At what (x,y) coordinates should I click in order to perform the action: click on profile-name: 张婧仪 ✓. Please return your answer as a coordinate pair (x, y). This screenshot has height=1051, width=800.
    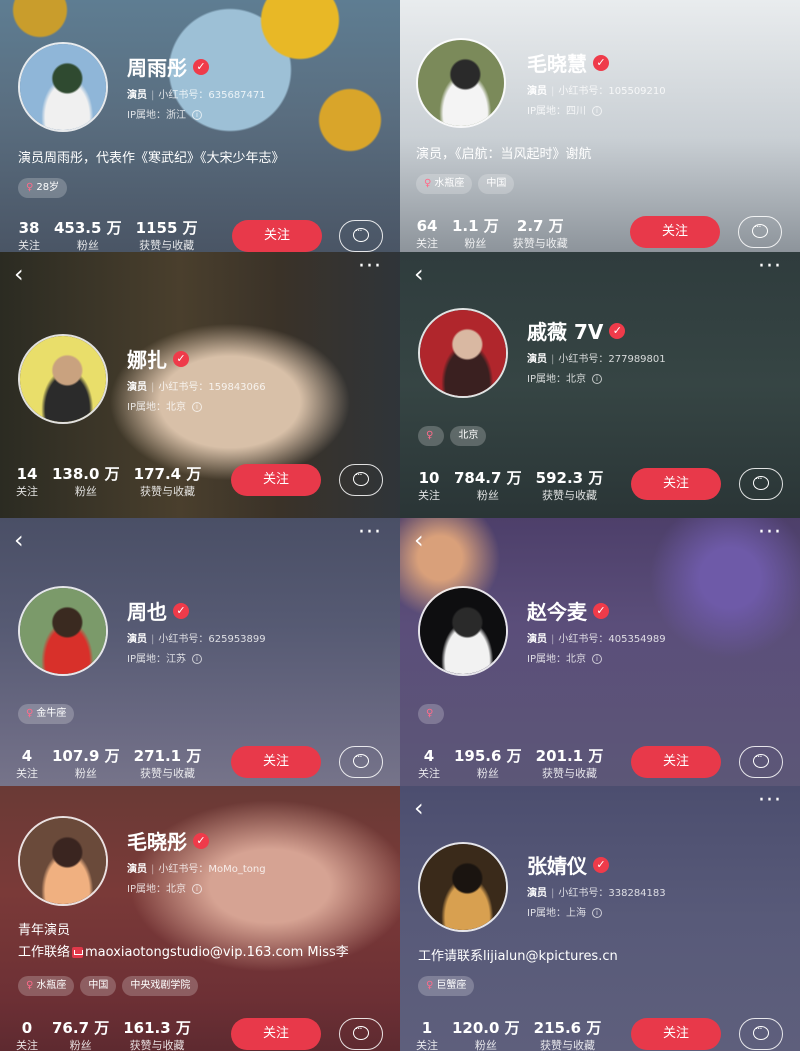
    Looking at the image, I should click on (568, 864).